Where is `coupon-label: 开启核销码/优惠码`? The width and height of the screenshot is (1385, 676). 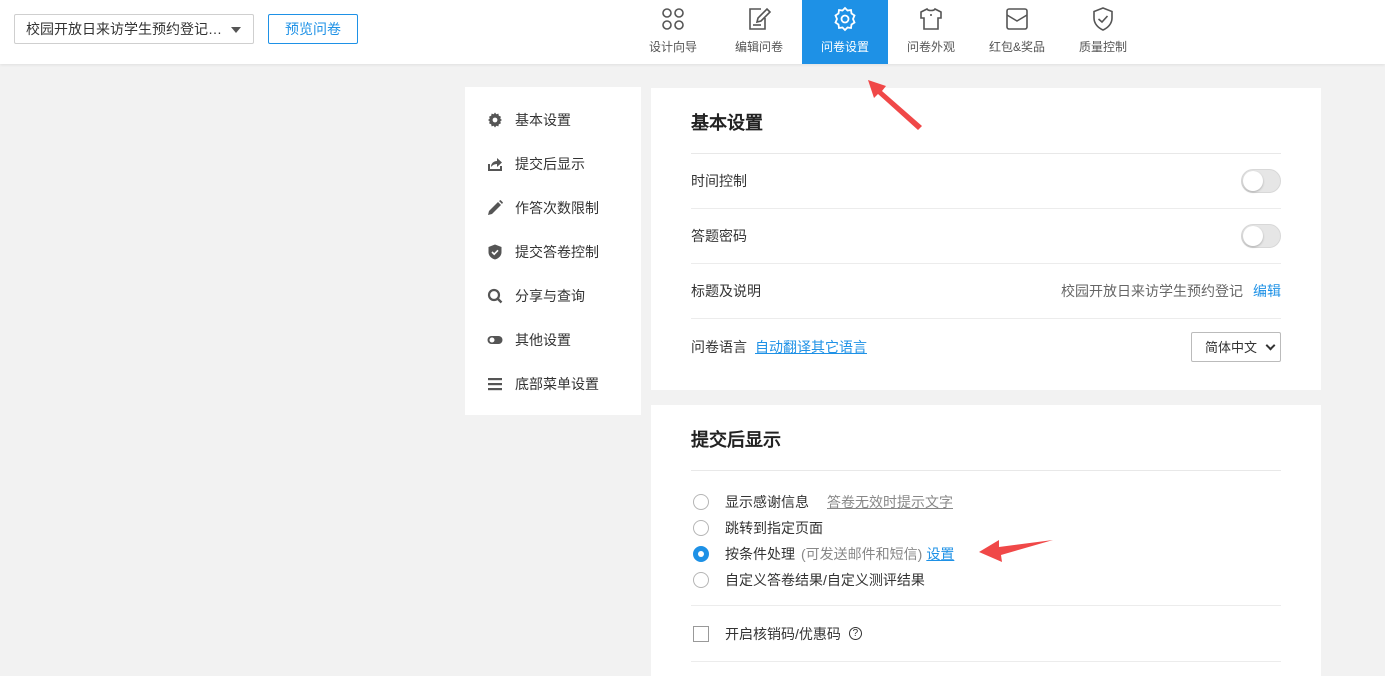 coupon-label: 开启核销码/优惠码 is located at coordinates (783, 633).